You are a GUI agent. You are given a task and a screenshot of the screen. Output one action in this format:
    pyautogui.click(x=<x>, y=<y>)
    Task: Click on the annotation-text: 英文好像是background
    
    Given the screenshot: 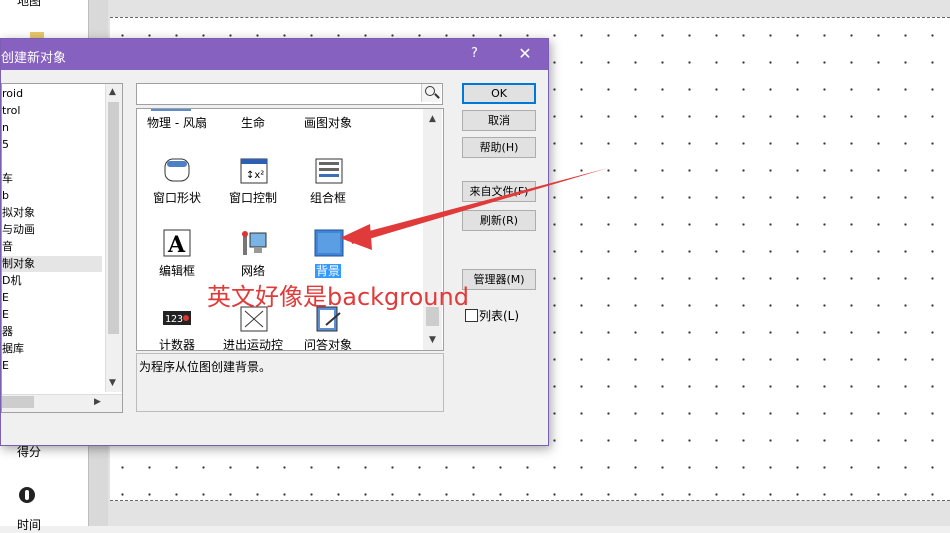 What is the action you would take?
    pyautogui.click(x=338, y=297)
    